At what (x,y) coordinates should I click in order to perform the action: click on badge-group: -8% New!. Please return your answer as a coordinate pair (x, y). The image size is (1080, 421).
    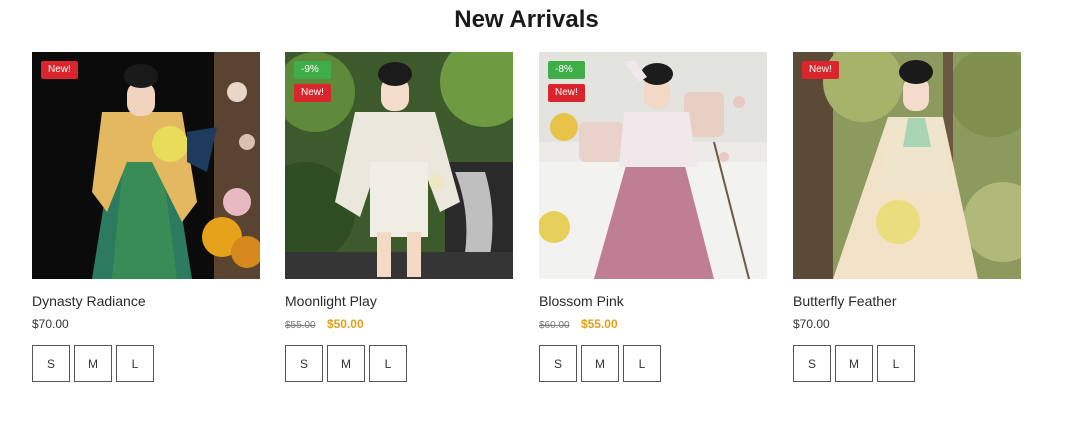
    Looking at the image, I should click on (566, 81).